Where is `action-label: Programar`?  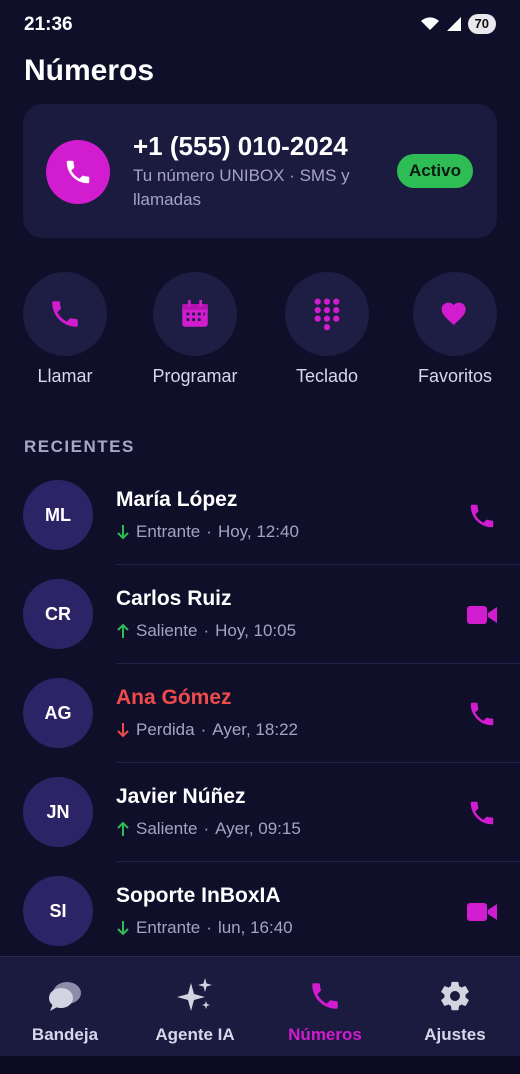 action-label: Programar is located at coordinates (195, 376).